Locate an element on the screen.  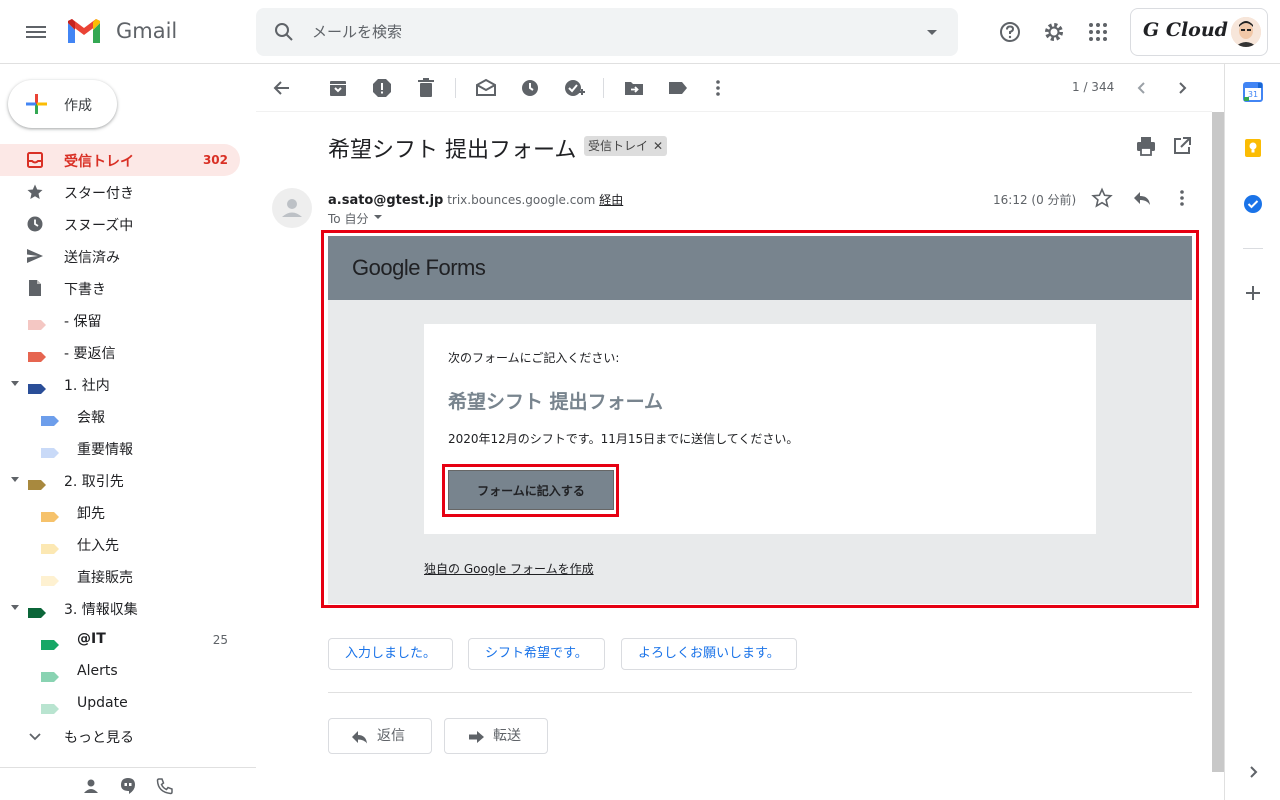
sender-email: a.sato@gtest.jp is located at coordinates (385, 200).